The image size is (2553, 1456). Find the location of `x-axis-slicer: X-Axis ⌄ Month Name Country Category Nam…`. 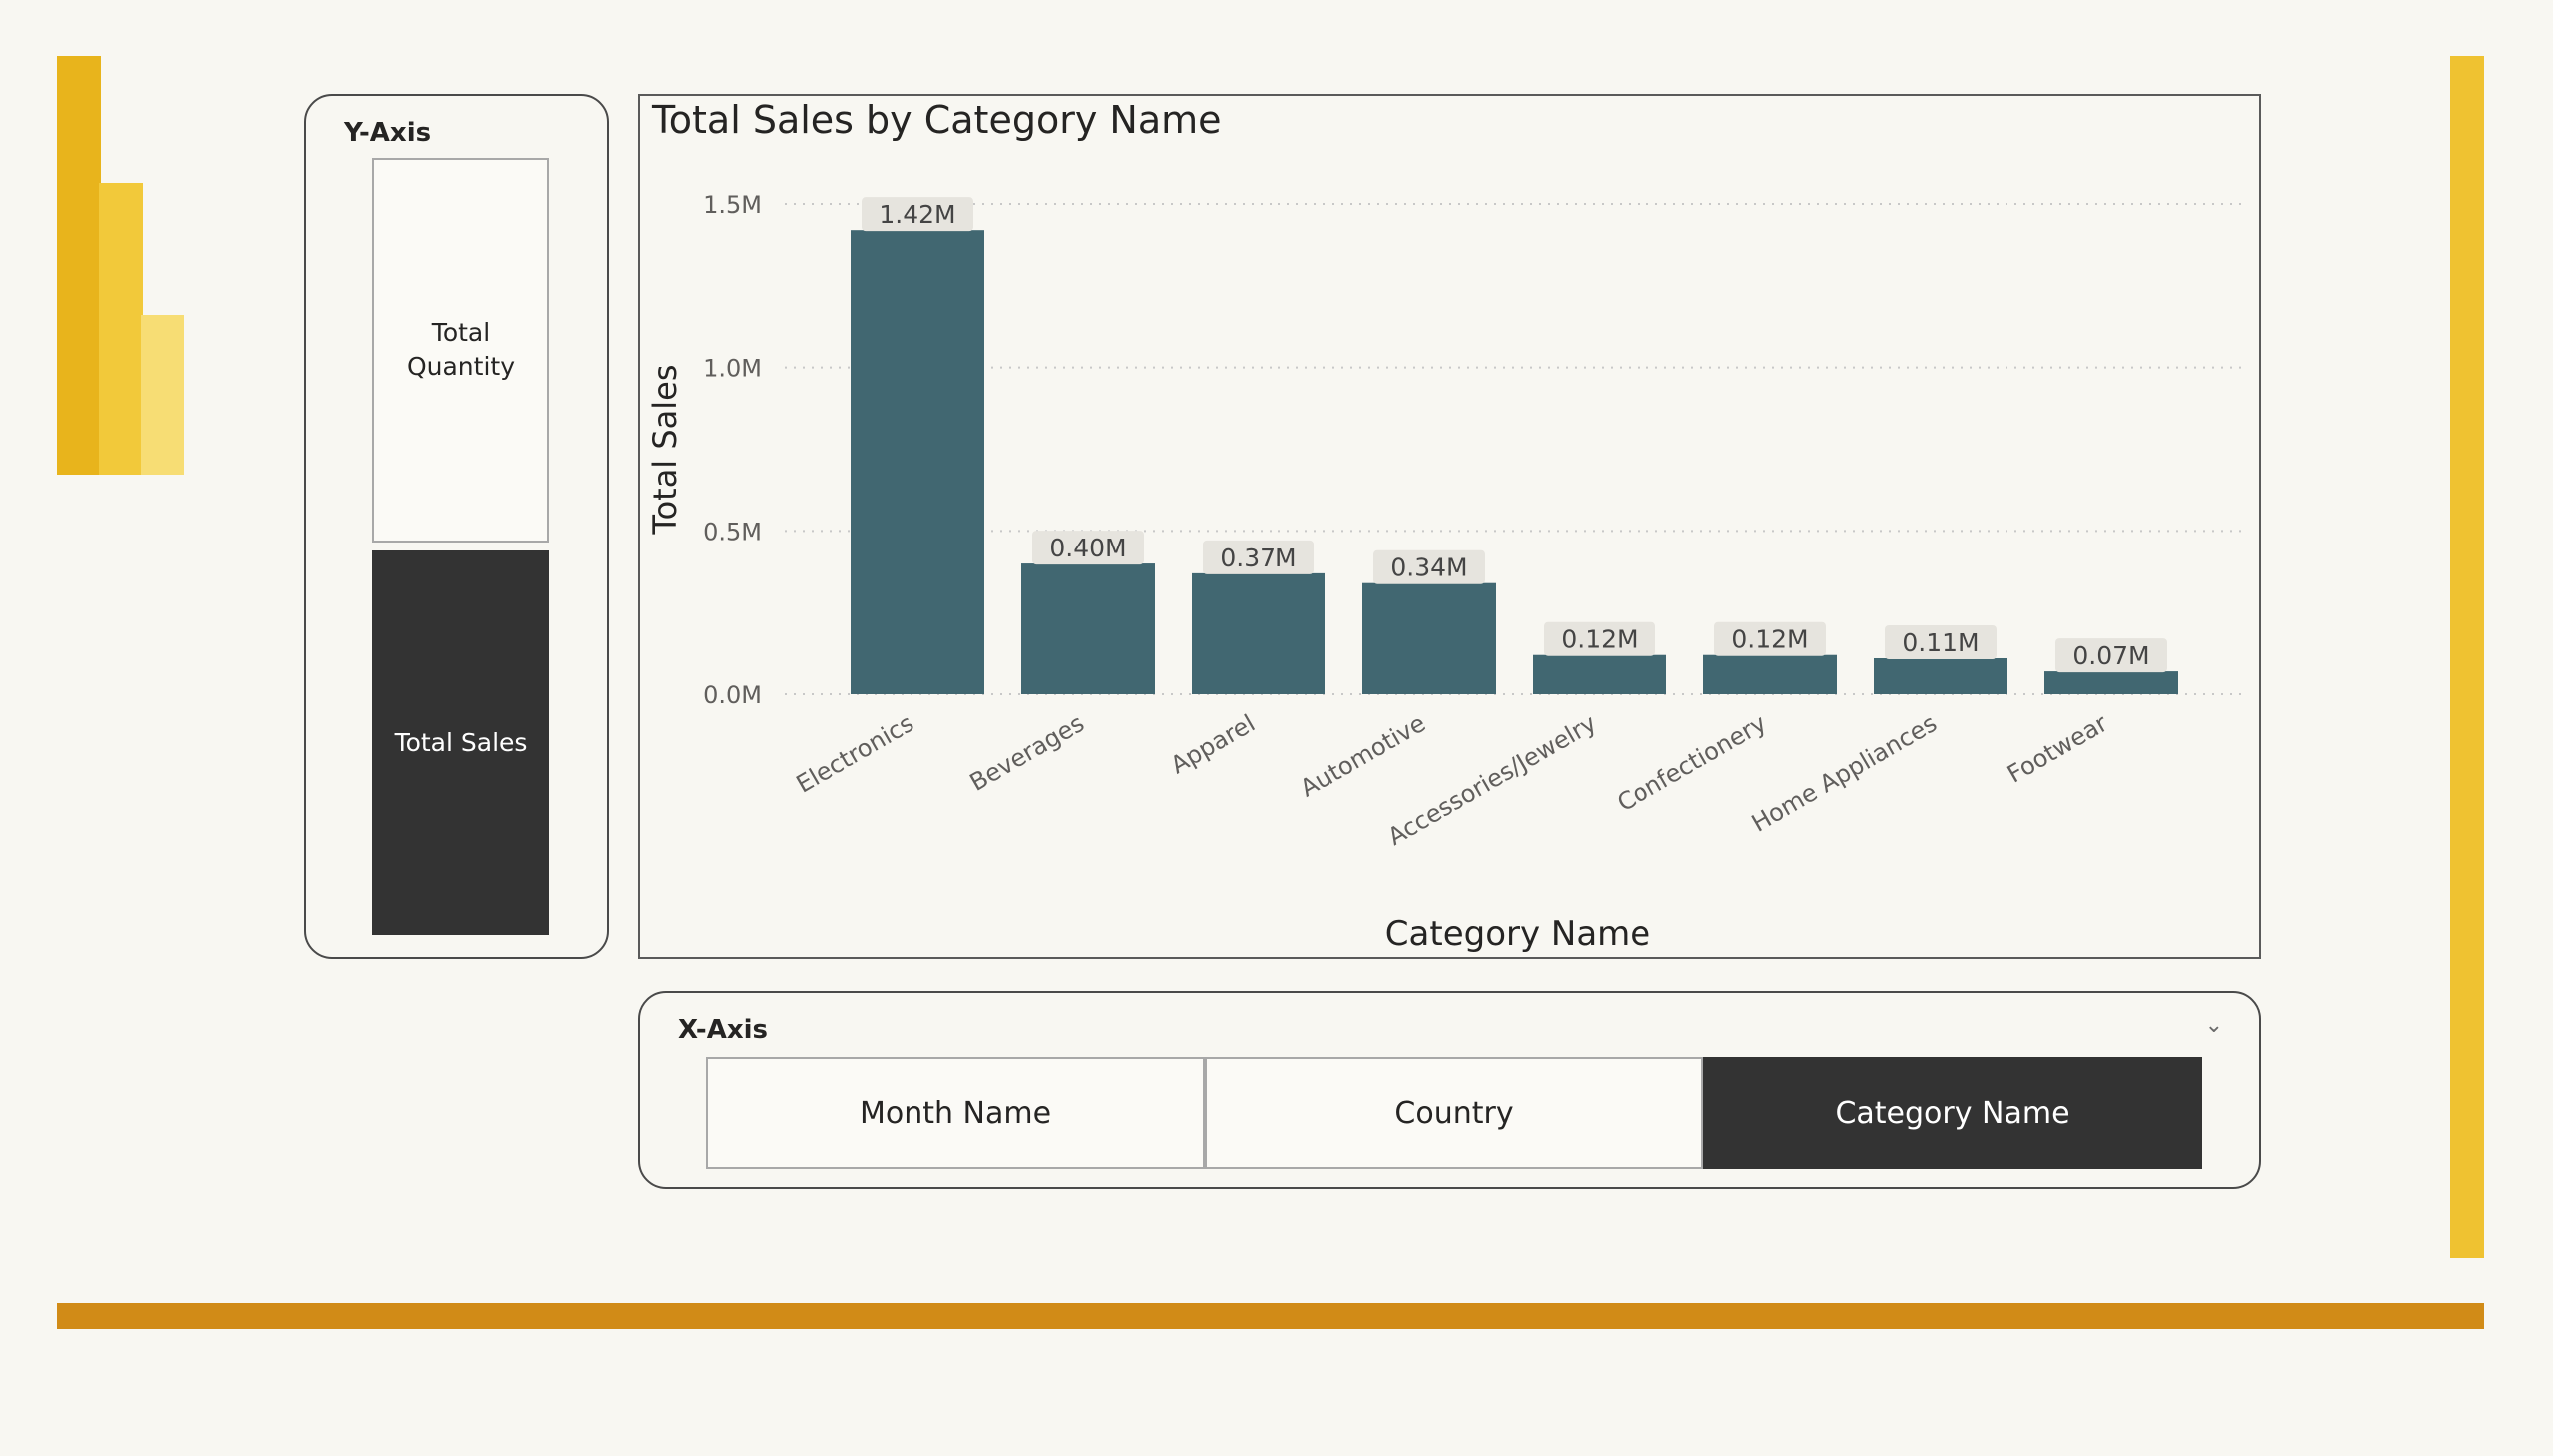

x-axis-slicer: X-Axis ⌄ Month Name Country Category Nam… is located at coordinates (1450, 1090).